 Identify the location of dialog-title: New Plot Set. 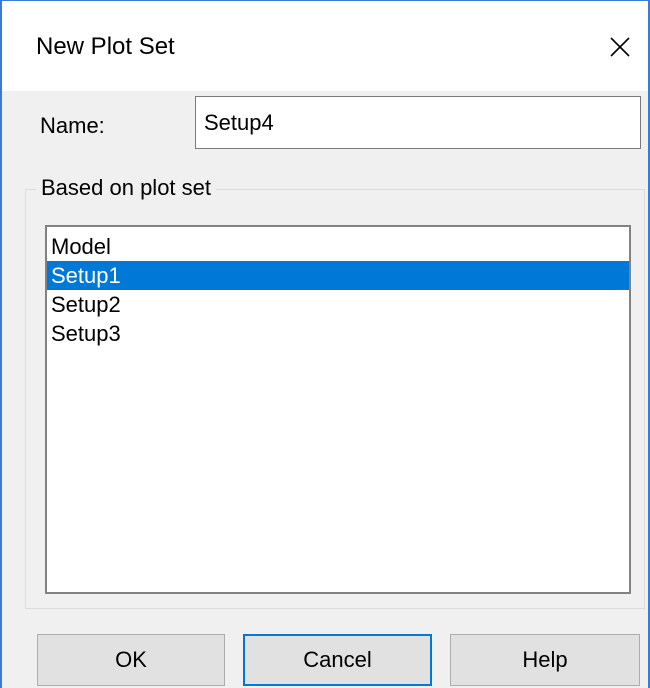
(105, 46).